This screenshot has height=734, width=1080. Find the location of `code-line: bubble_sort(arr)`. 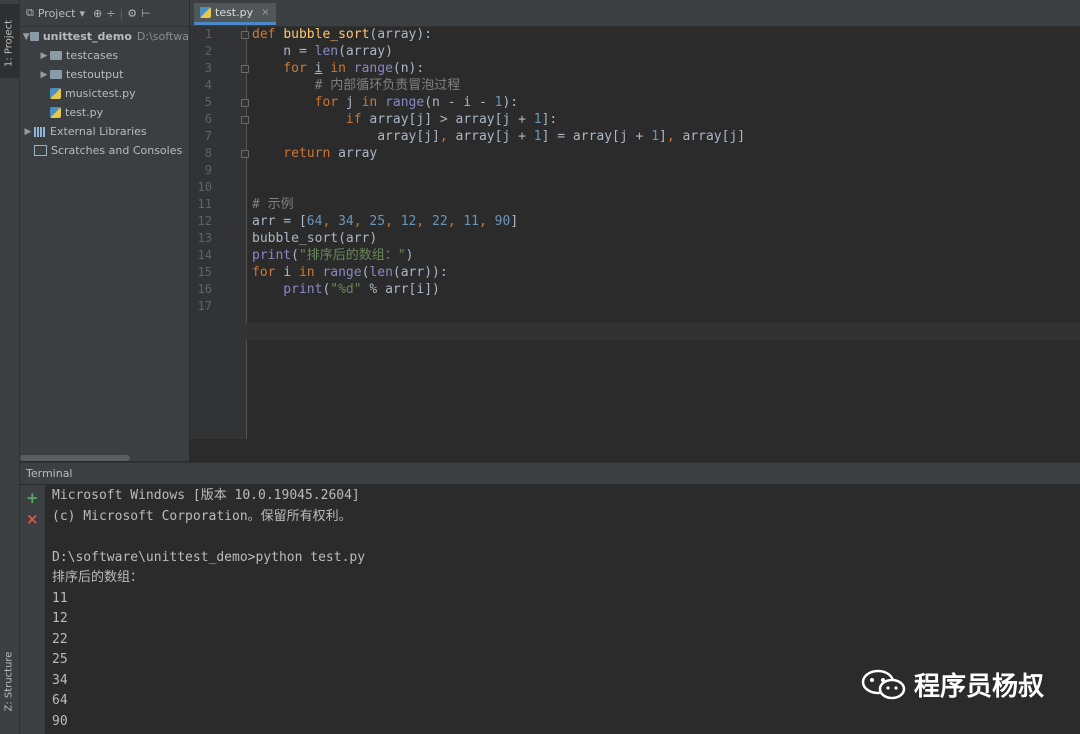

code-line: bubble_sort(arr) is located at coordinates (314, 238).